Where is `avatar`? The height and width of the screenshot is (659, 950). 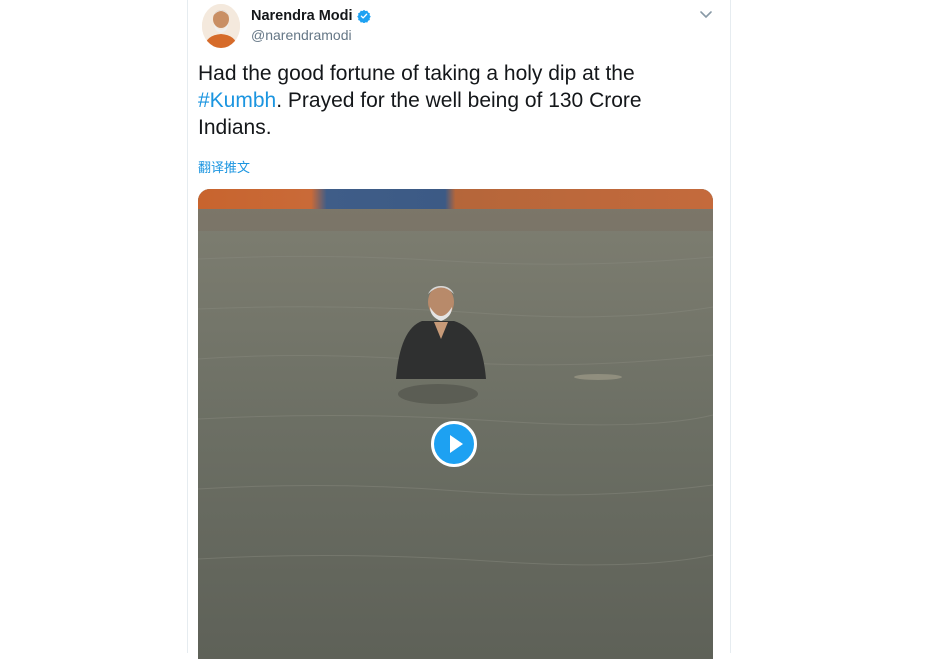
avatar is located at coordinates (221, 26).